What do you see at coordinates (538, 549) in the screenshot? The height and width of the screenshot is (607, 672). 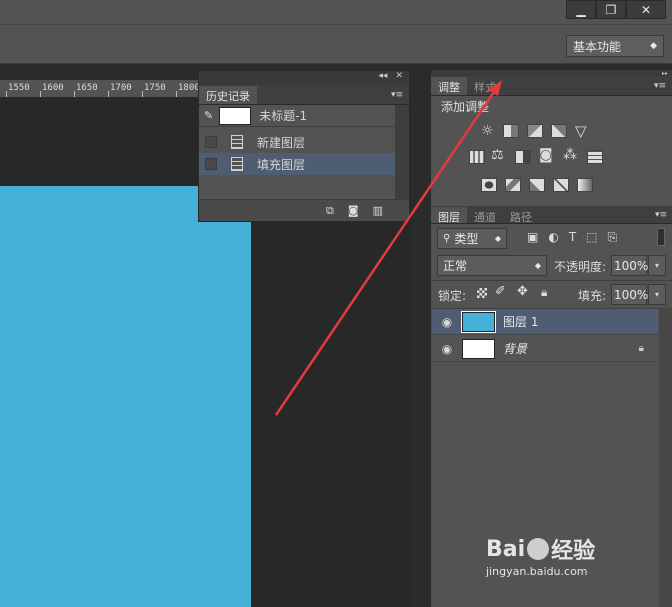 I see `paw-icon` at bounding box center [538, 549].